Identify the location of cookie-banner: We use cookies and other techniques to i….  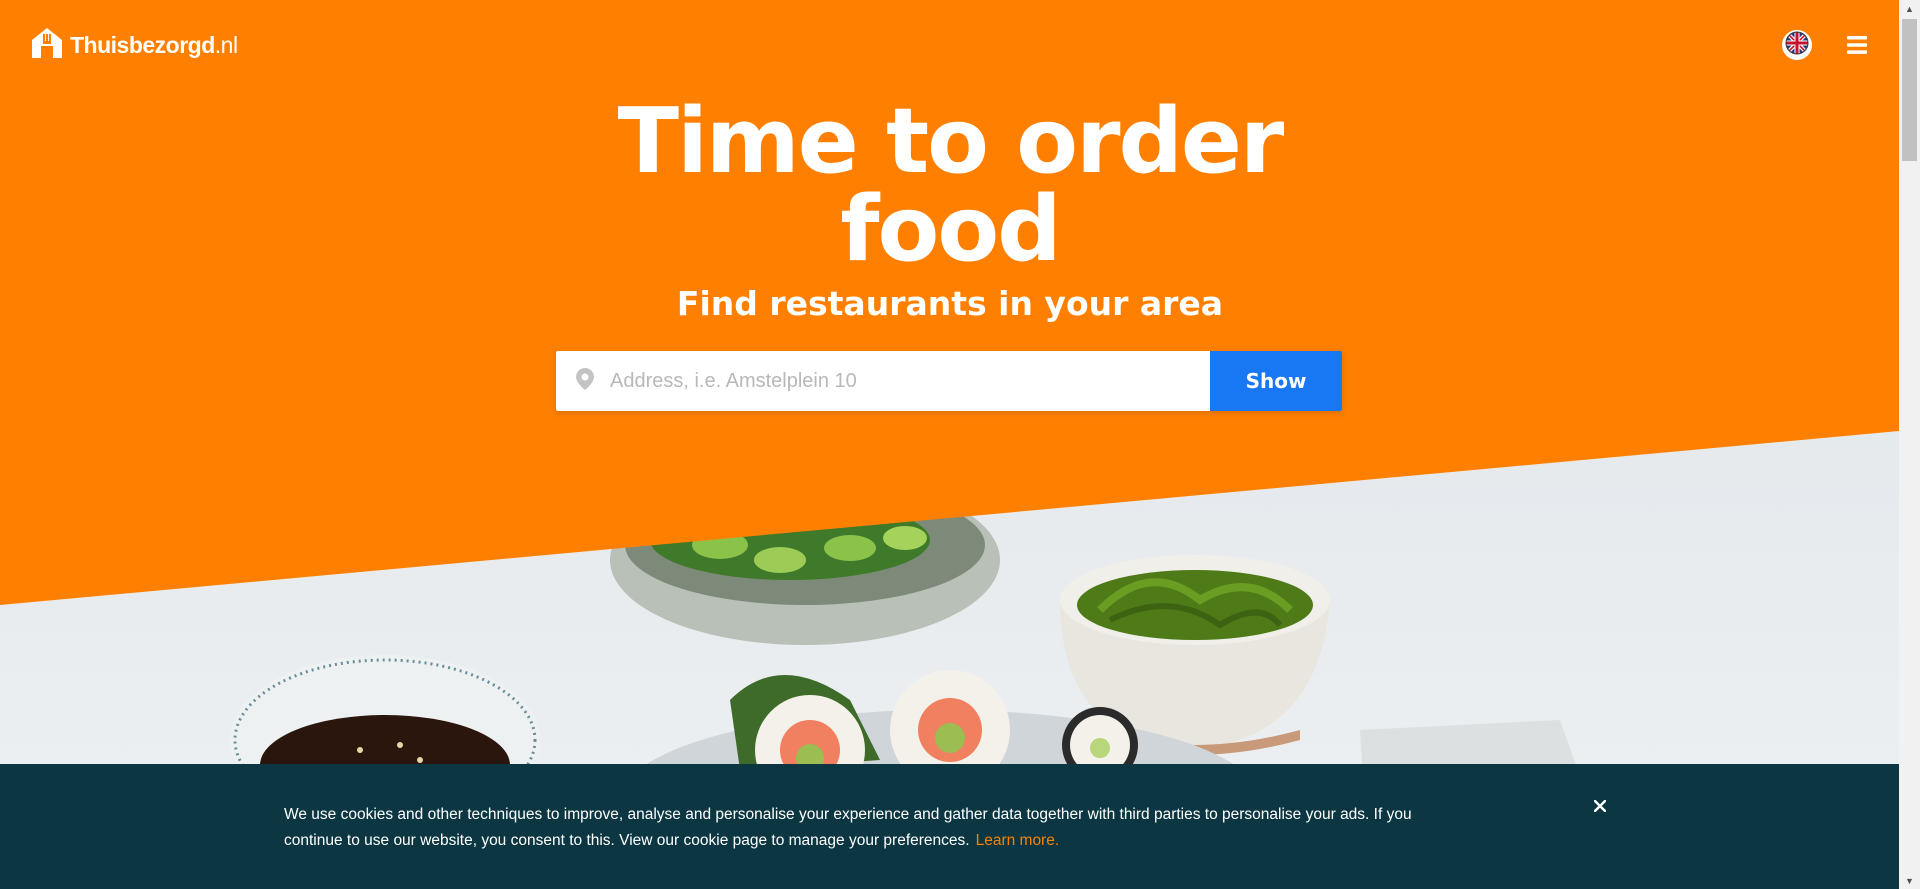
(949, 826).